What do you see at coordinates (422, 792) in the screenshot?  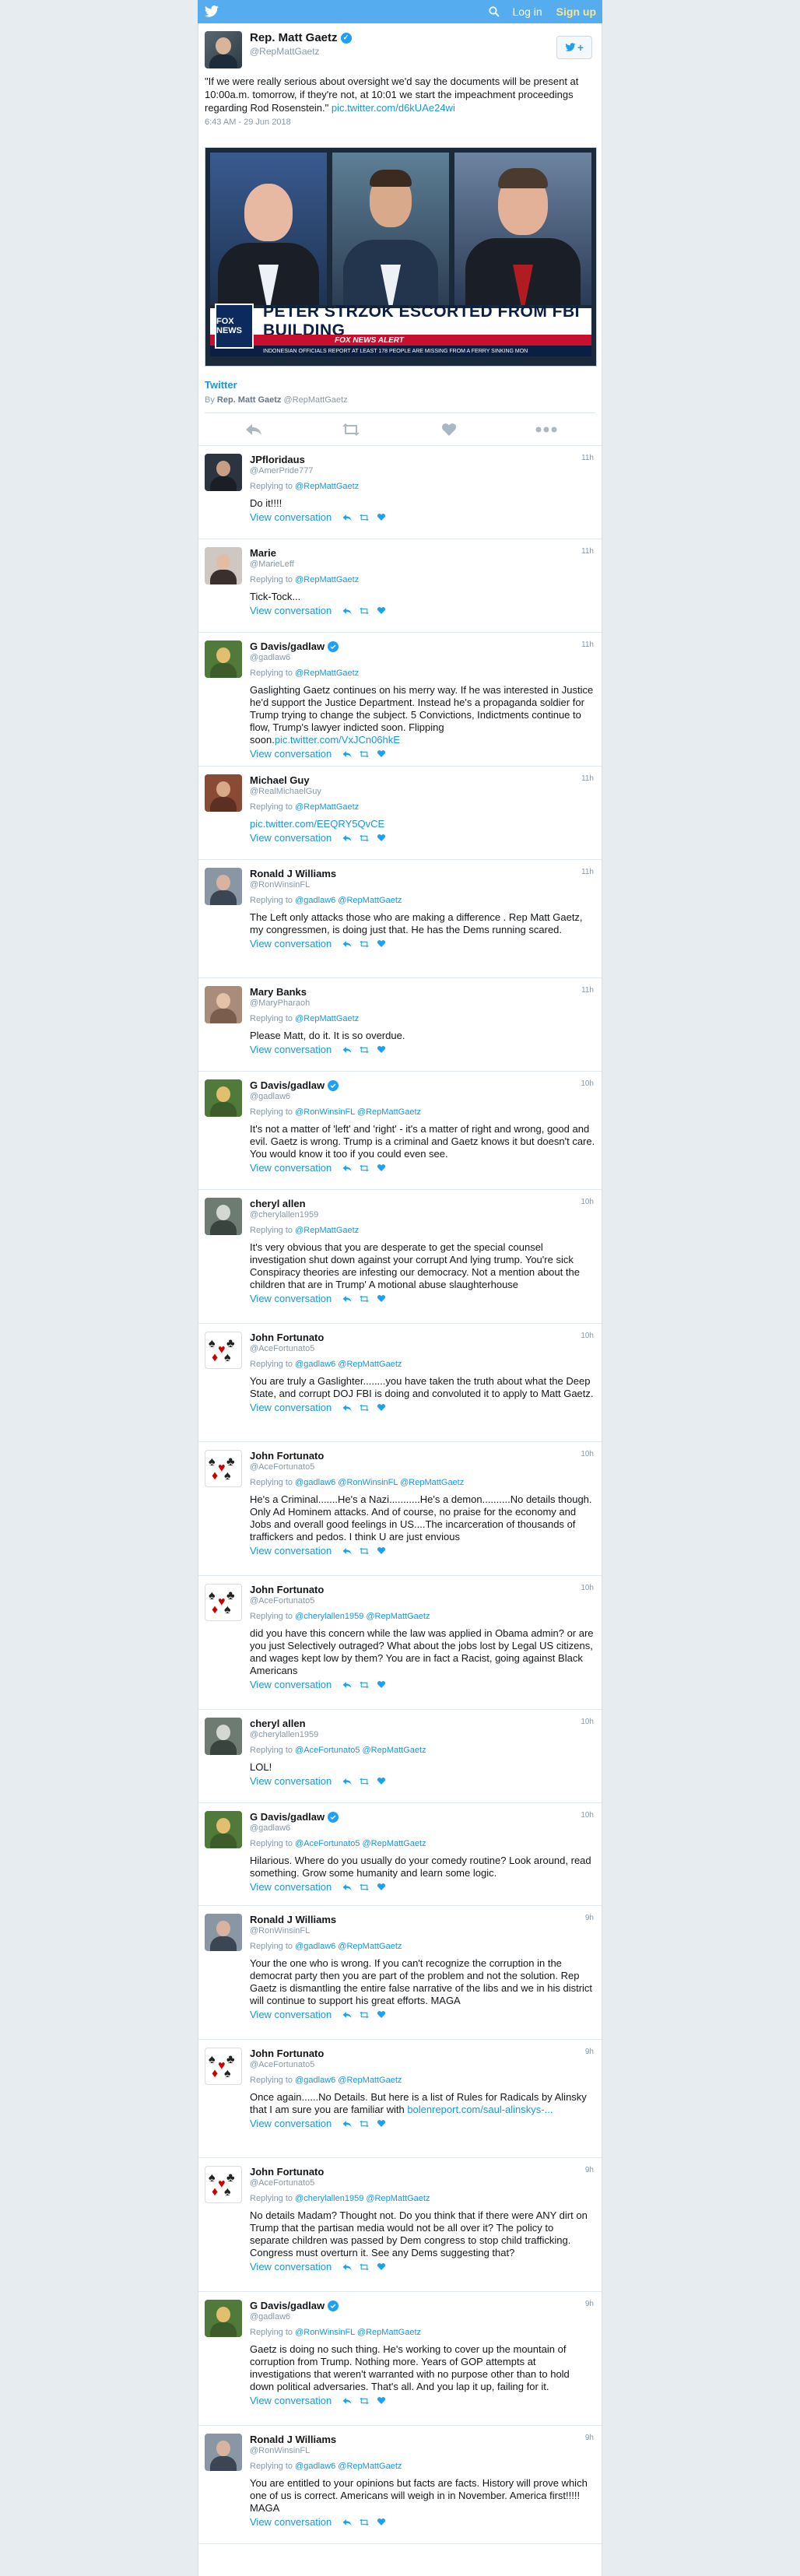 I see `reply-author-handle: @RealMichaelGuy` at bounding box center [422, 792].